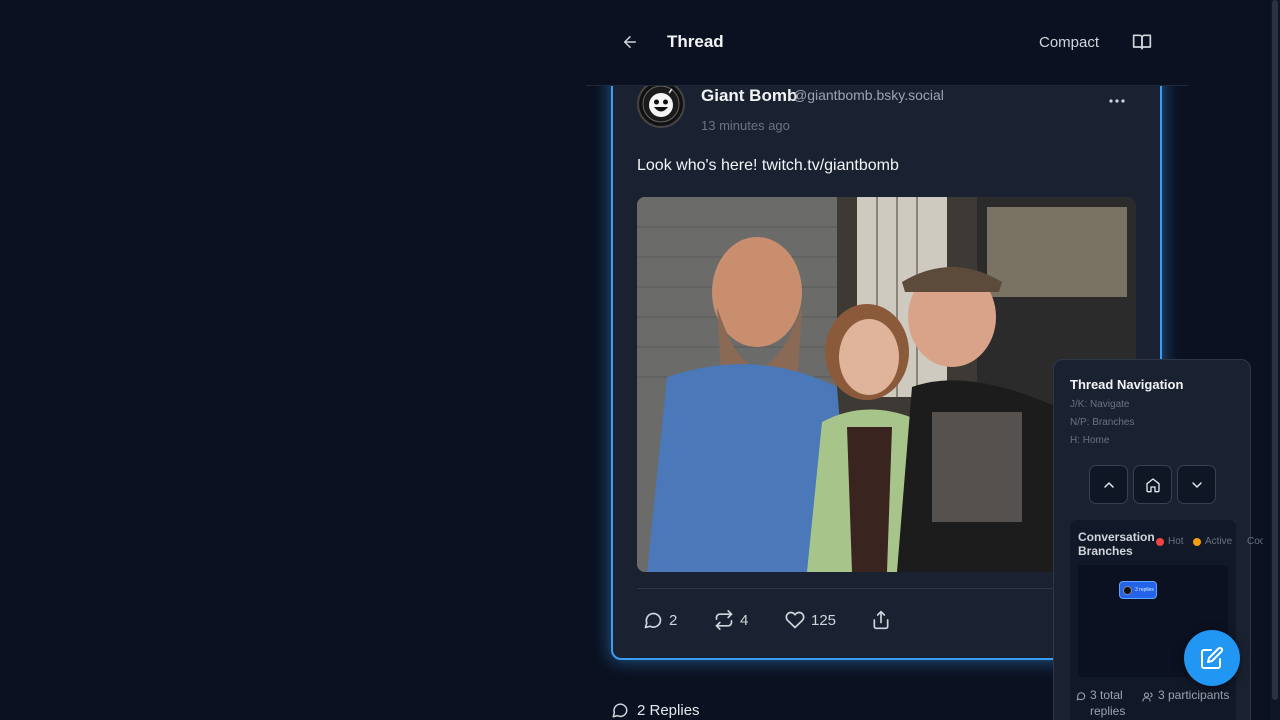 The width and height of the screenshot is (1280, 720). What do you see at coordinates (1147, 697) in the screenshot?
I see `users-icon` at bounding box center [1147, 697].